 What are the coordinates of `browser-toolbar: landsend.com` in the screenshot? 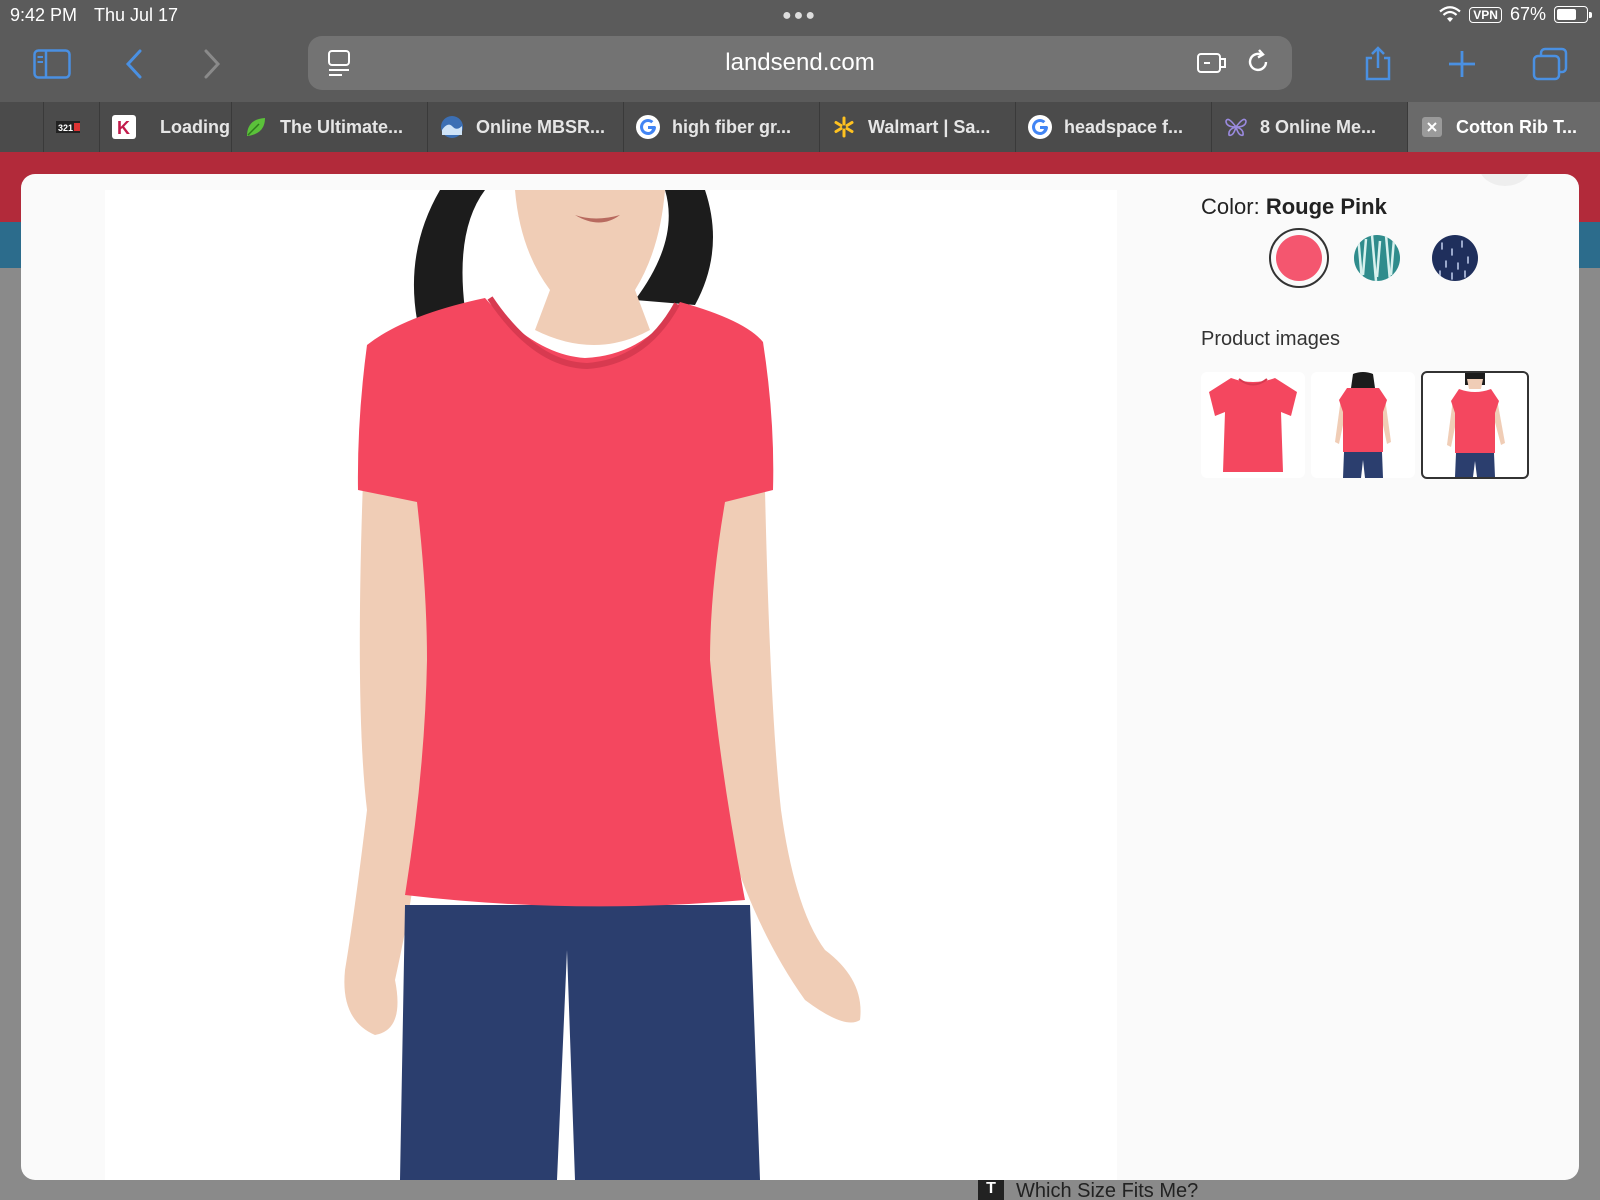 It's located at (800, 67).